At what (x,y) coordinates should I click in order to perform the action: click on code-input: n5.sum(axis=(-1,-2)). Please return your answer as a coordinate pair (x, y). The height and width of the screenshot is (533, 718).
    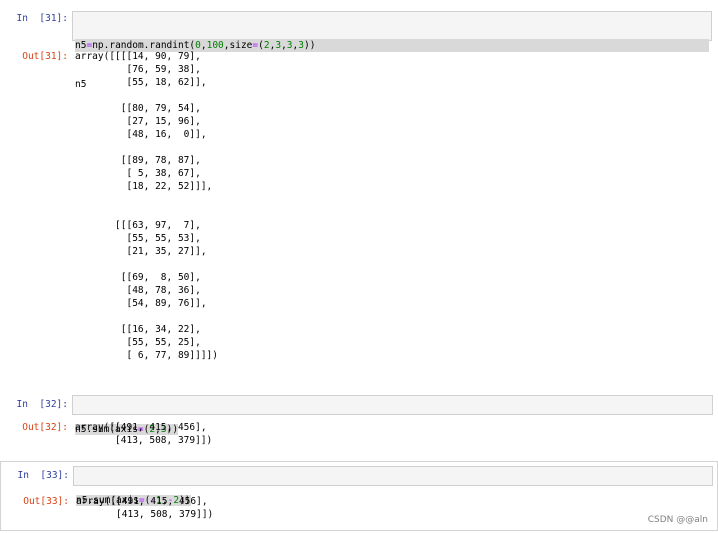
    Looking at the image, I should click on (393, 486).